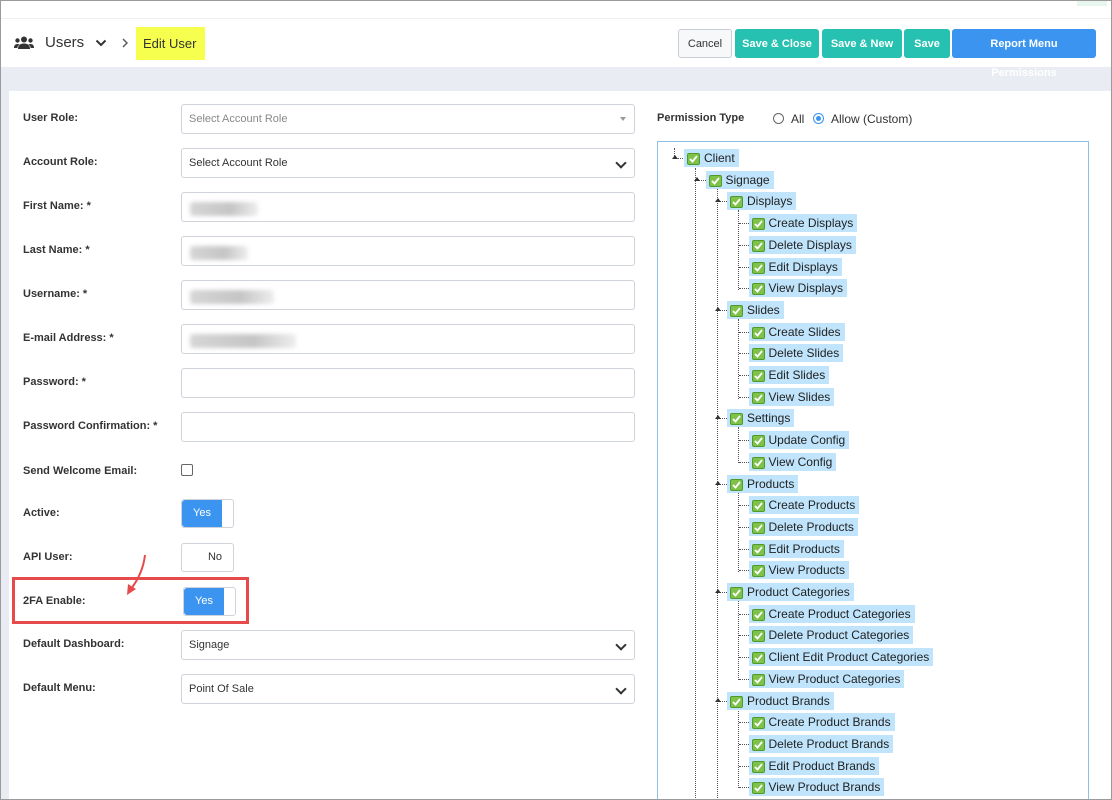 This screenshot has width=1112, height=800. Describe the element at coordinates (761, 418) in the screenshot. I see `tree-node-settings: Settings` at that location.